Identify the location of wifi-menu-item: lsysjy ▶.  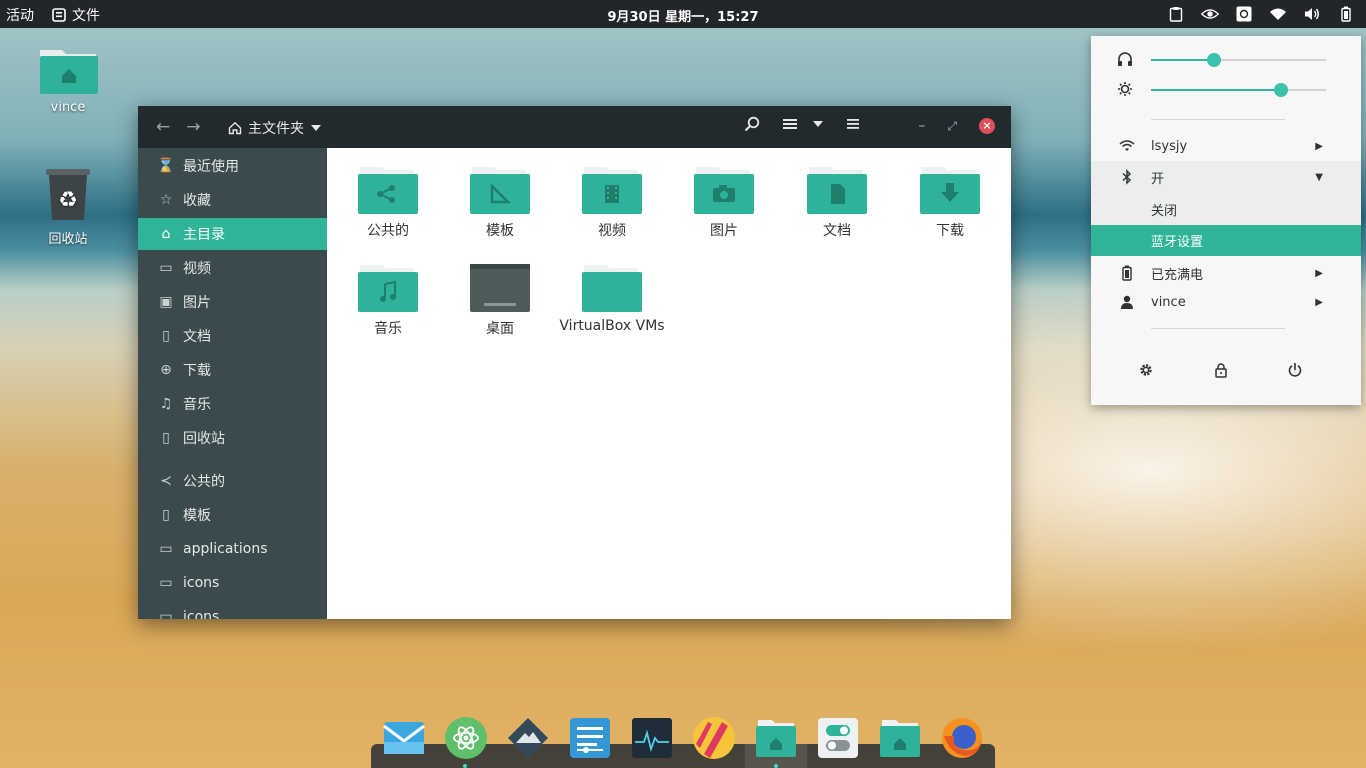
(1226, 146).